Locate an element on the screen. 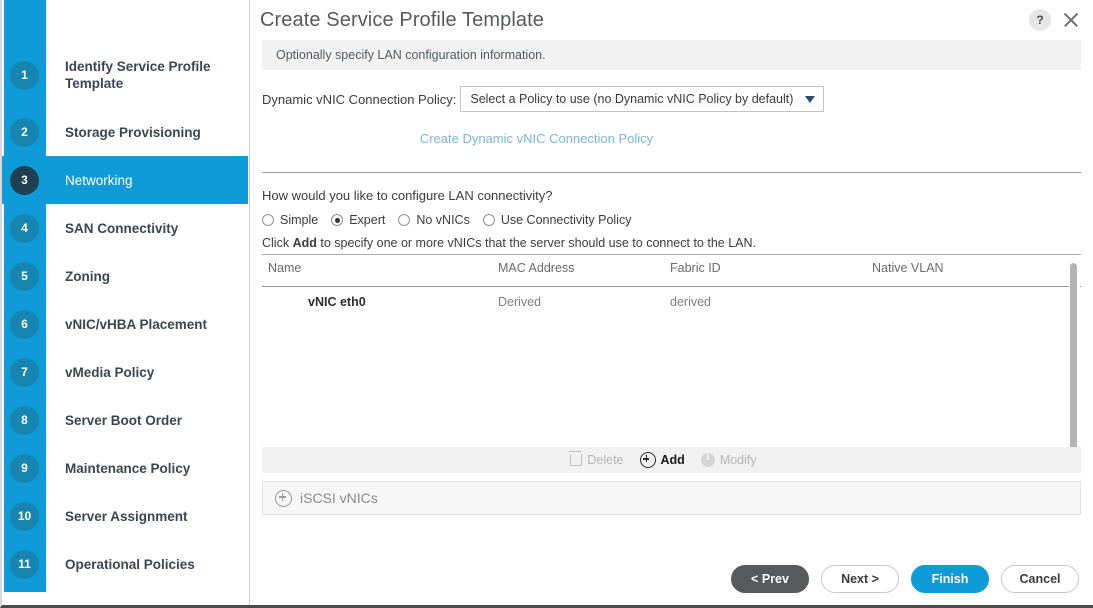 This screenshot has height=608, width=1093. dynamic-vnic-policy-label: Dynamic vNIC Connection Policy: is located at coordinates (359, 99).